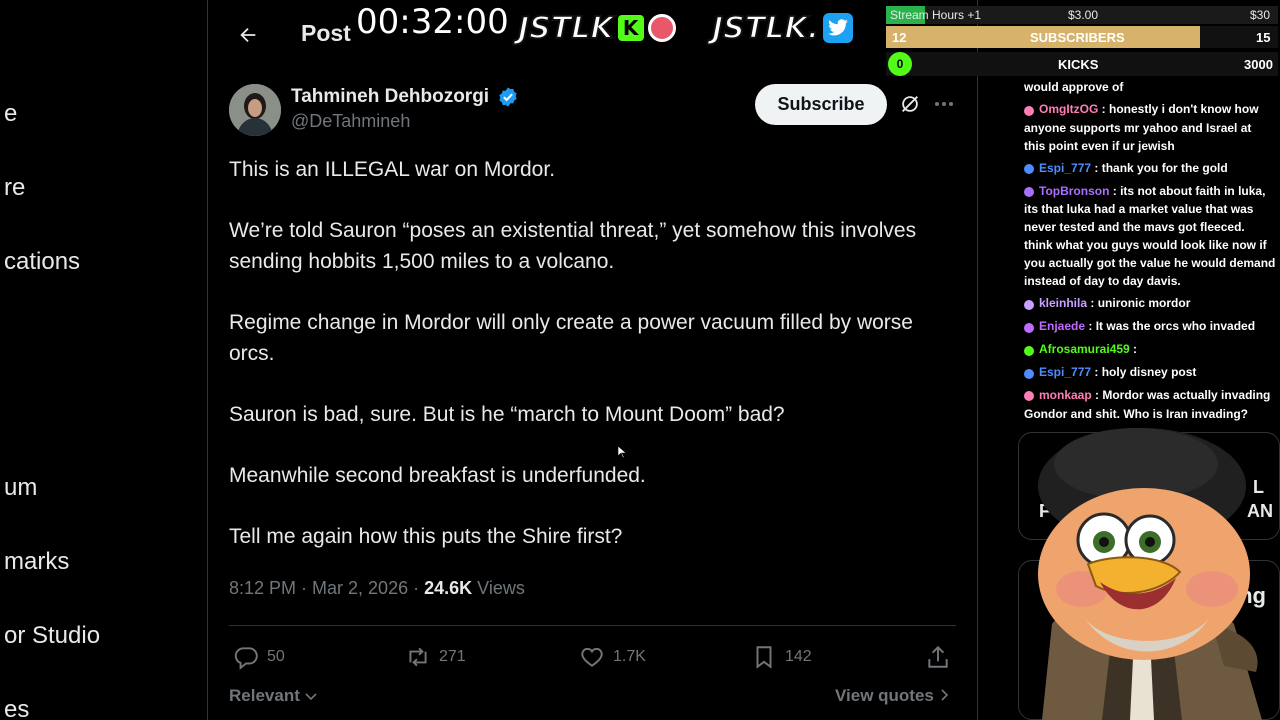 The height and width of the screenshot is (720, 1280). What do you see at coordinates (36, 562) in the screenshot?
I see `sidebar-item-bookmarks: marks` at bounding box center [36, 562].